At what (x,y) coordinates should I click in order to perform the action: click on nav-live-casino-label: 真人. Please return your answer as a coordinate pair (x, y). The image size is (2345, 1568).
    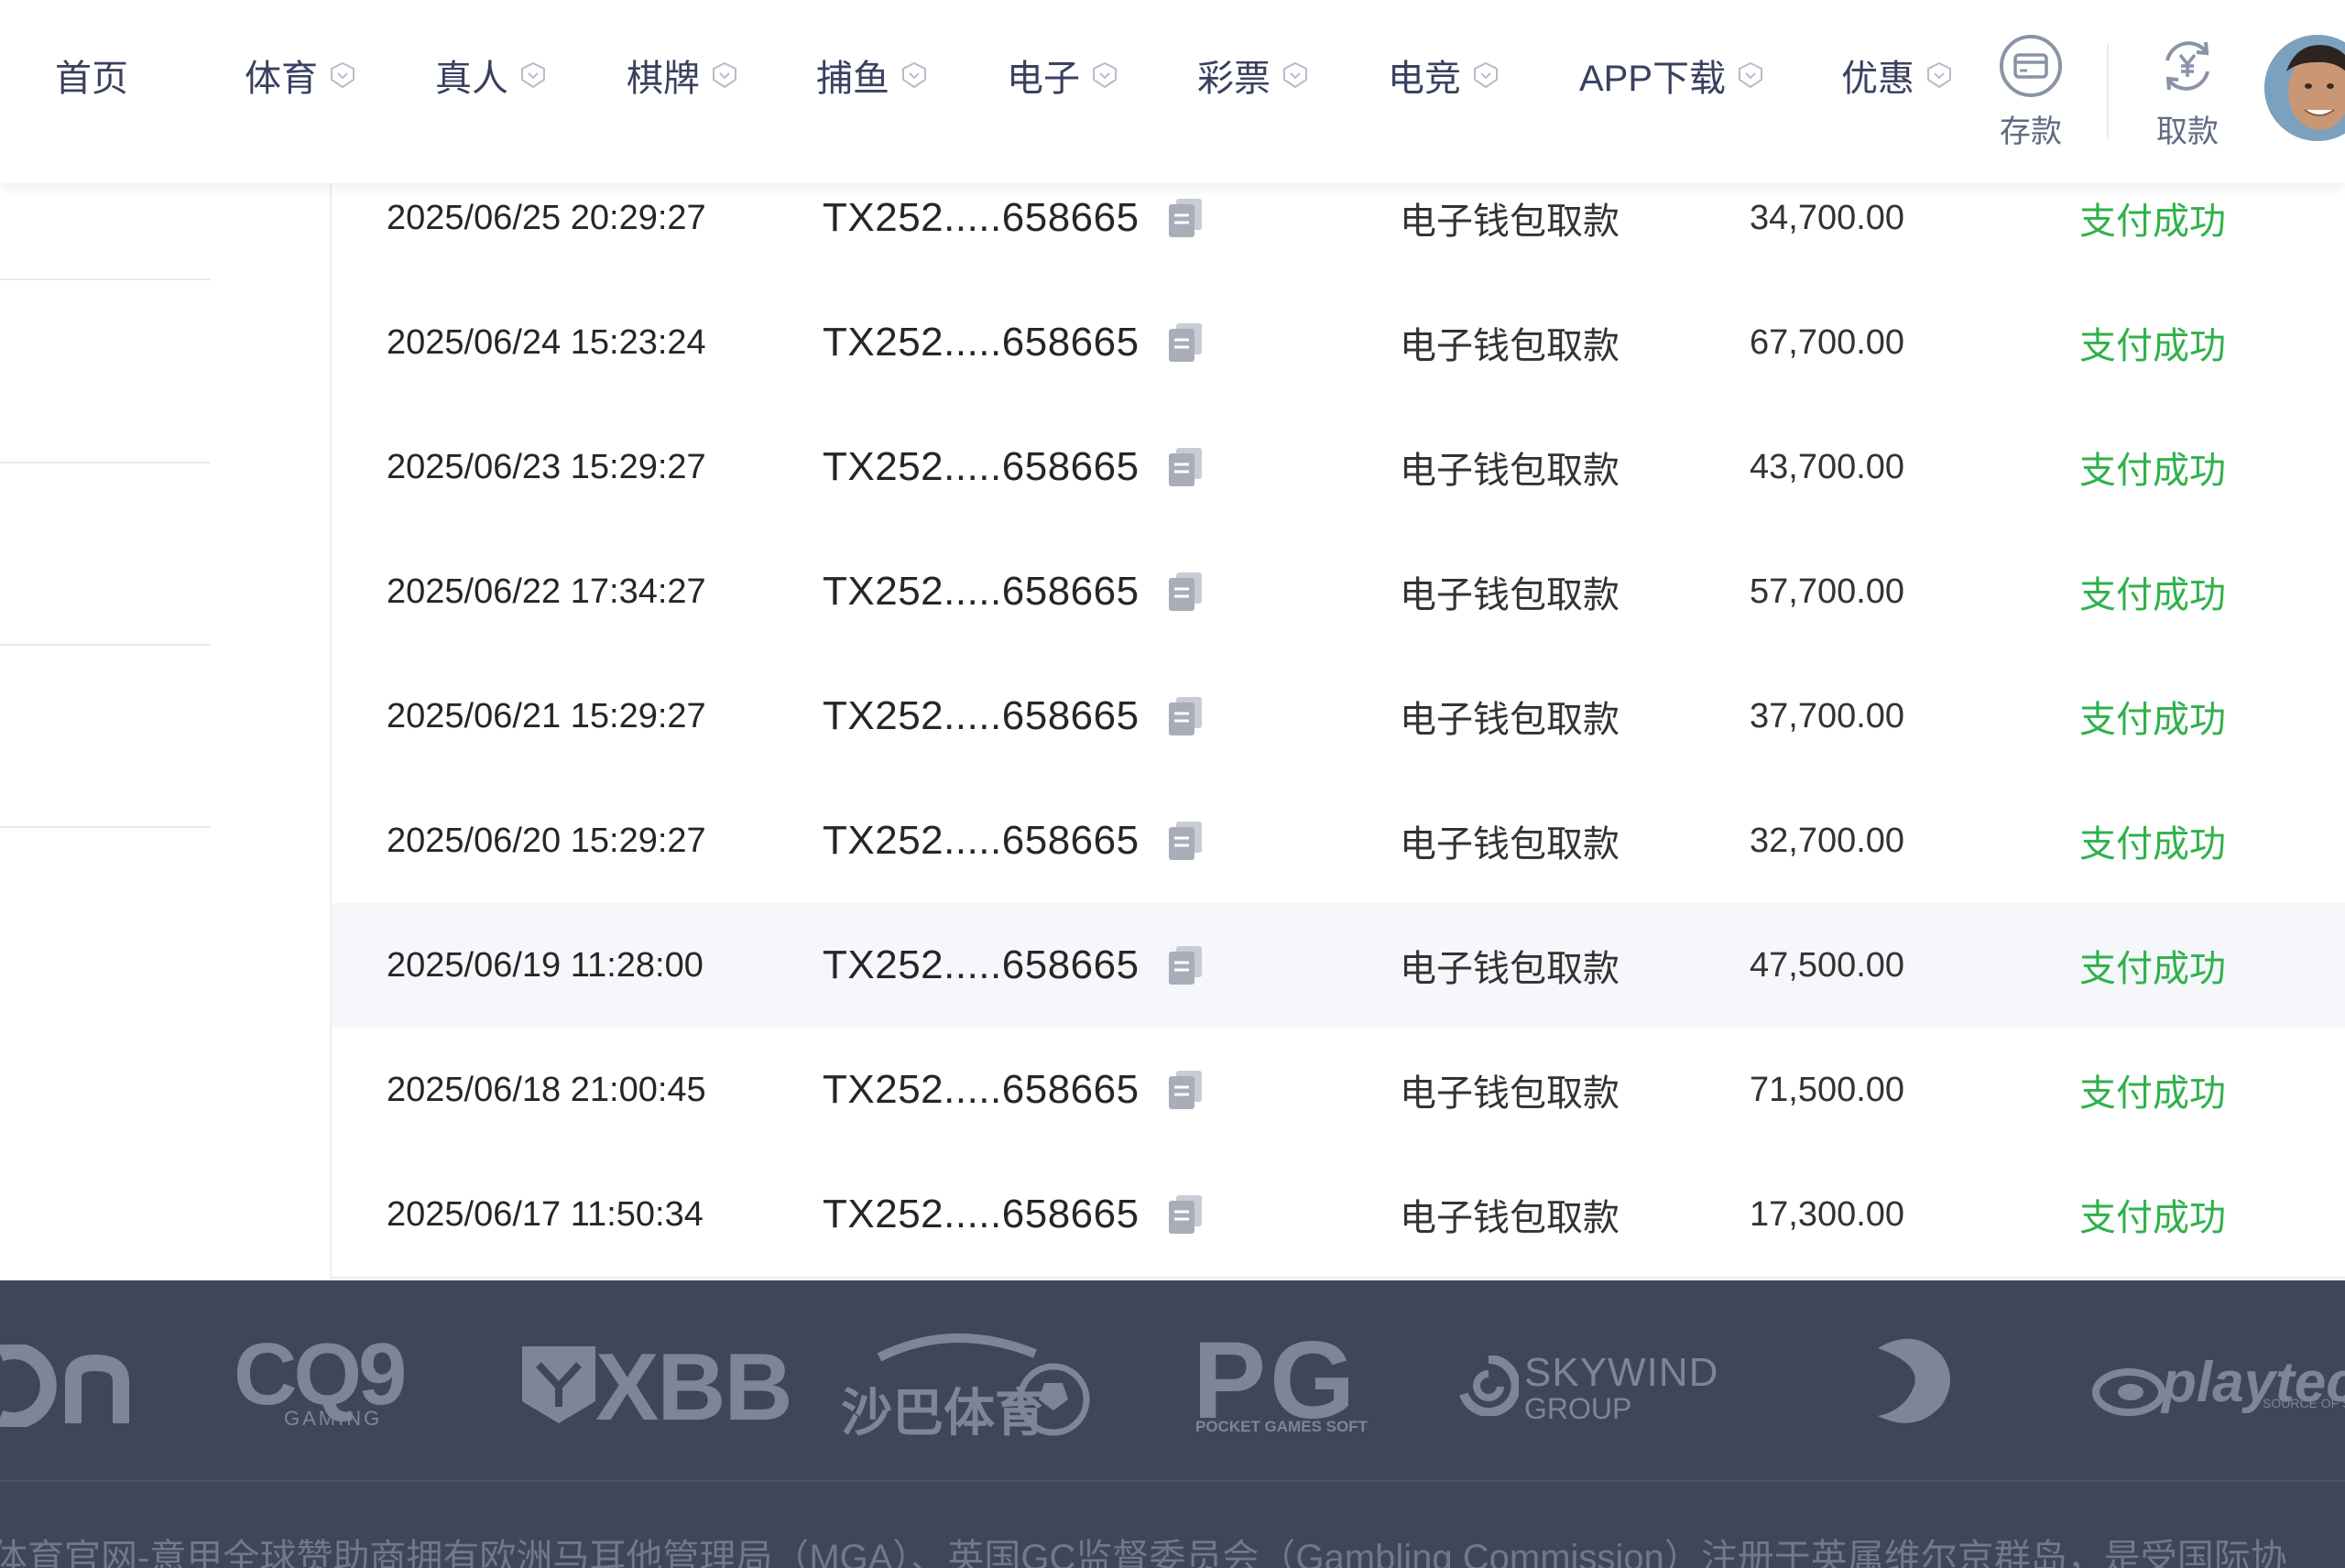
    Looking at the image, I should click on (471, 79).